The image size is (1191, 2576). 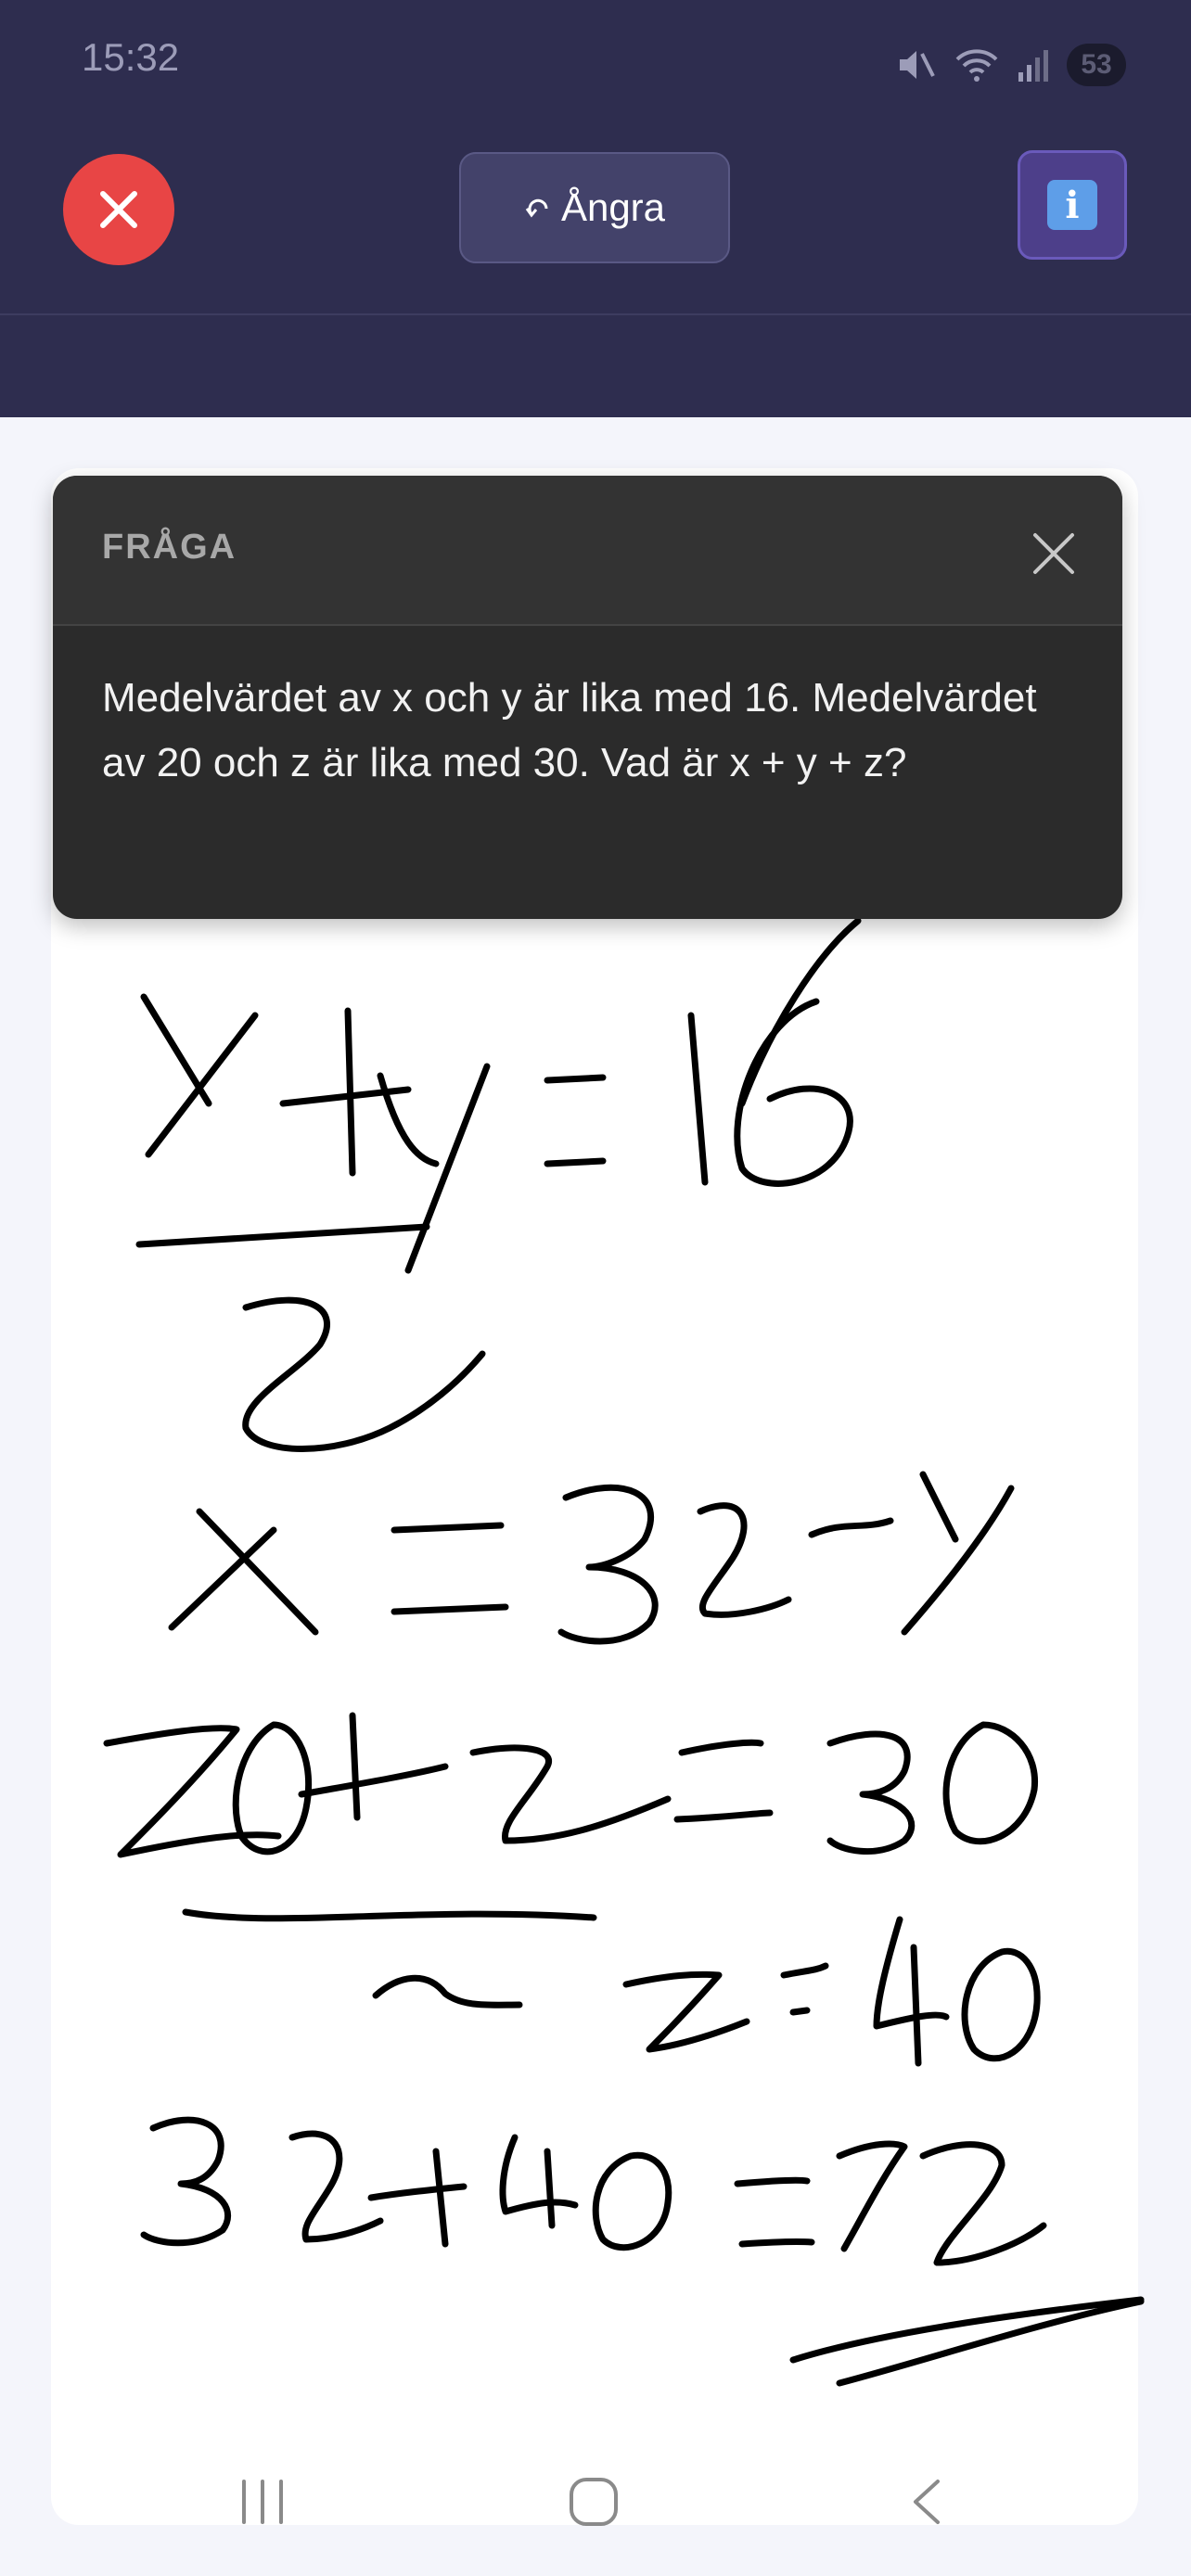 I want to click on question-close-icon, so click(x=1054, y=553).